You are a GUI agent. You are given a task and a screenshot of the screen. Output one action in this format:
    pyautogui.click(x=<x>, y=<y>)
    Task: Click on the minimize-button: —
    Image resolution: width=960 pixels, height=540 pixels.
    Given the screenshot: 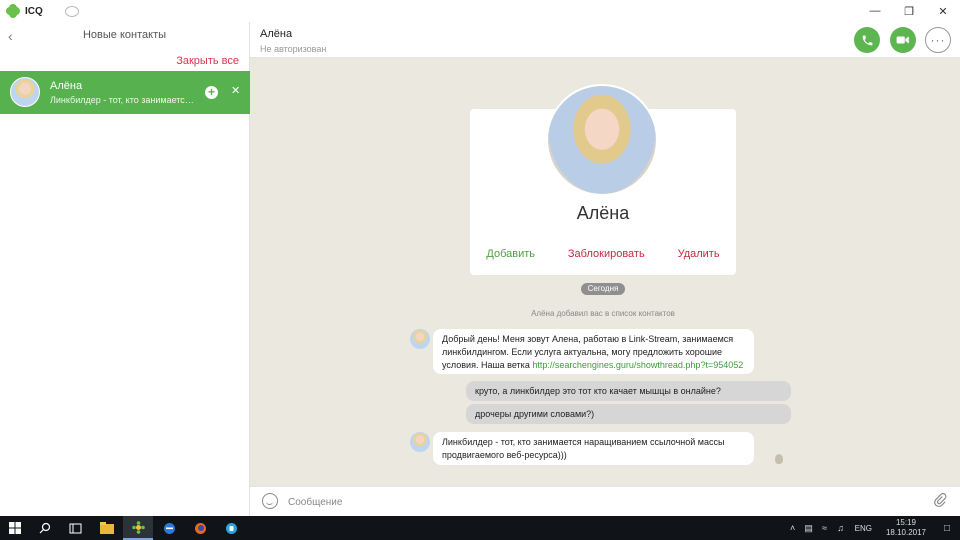 What is the action you would take?
    pyautogui.click(x=875, y=11)
    